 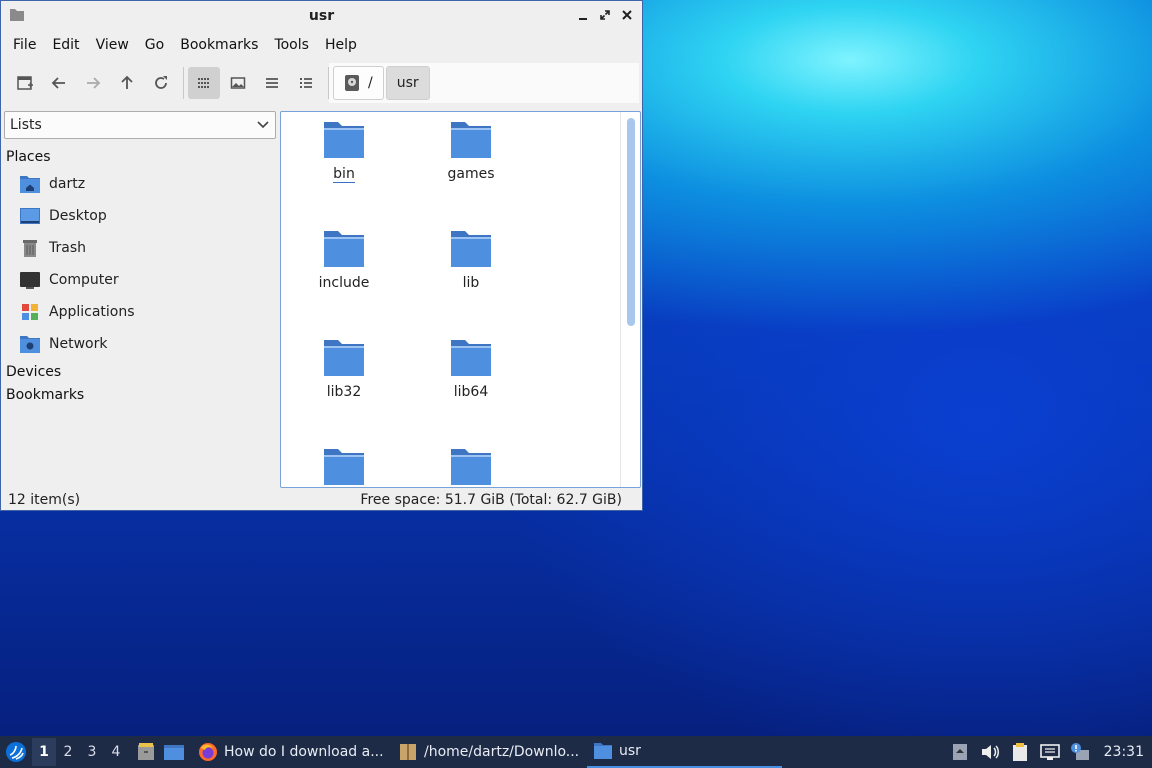 What do you see at coordinates (1020, 752) in the screenshot?
I see `clipboard-button` at bounding box center [1020, 752].